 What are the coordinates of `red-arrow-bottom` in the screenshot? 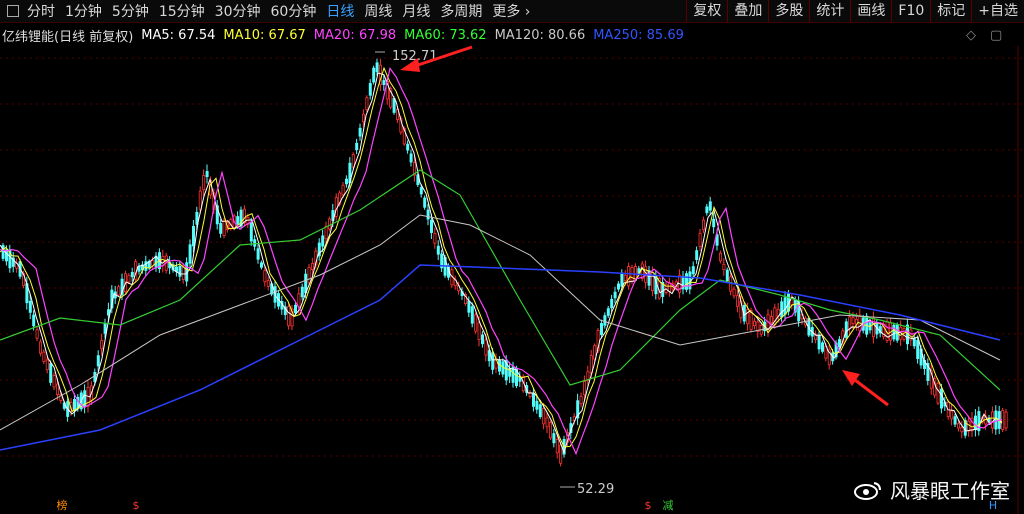 It's located at (865, 388).